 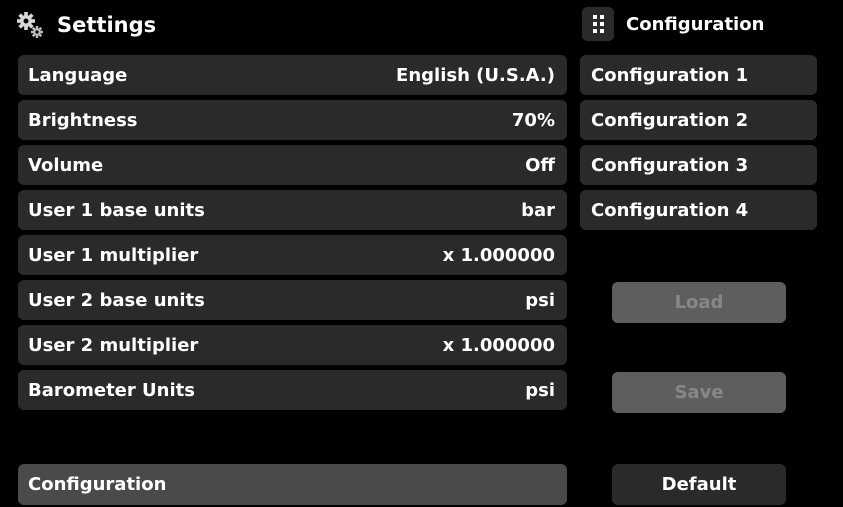 What do you see at coordinates (292, 484) in the screenshot?
I see `configuration-bar: Configuration` at bounding box center [292, 484].